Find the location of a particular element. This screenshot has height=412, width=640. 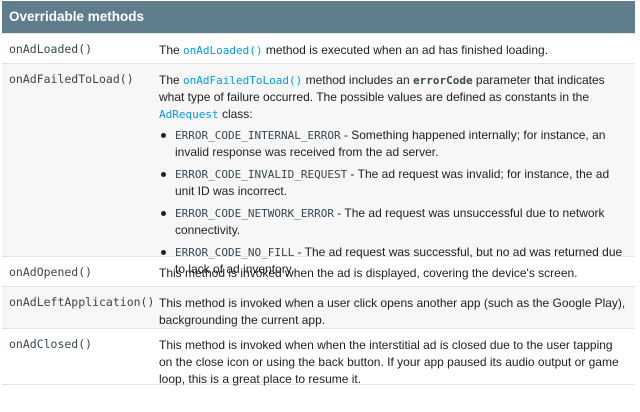

method-name: onAdClosed() is located at coordinates (51, 344).